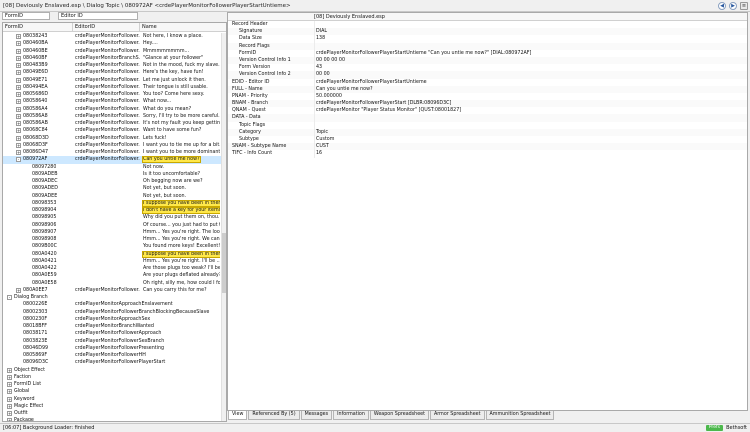  I want to click on record-field-row: SNAM - Subtype Name CUST, so click(487, 147).